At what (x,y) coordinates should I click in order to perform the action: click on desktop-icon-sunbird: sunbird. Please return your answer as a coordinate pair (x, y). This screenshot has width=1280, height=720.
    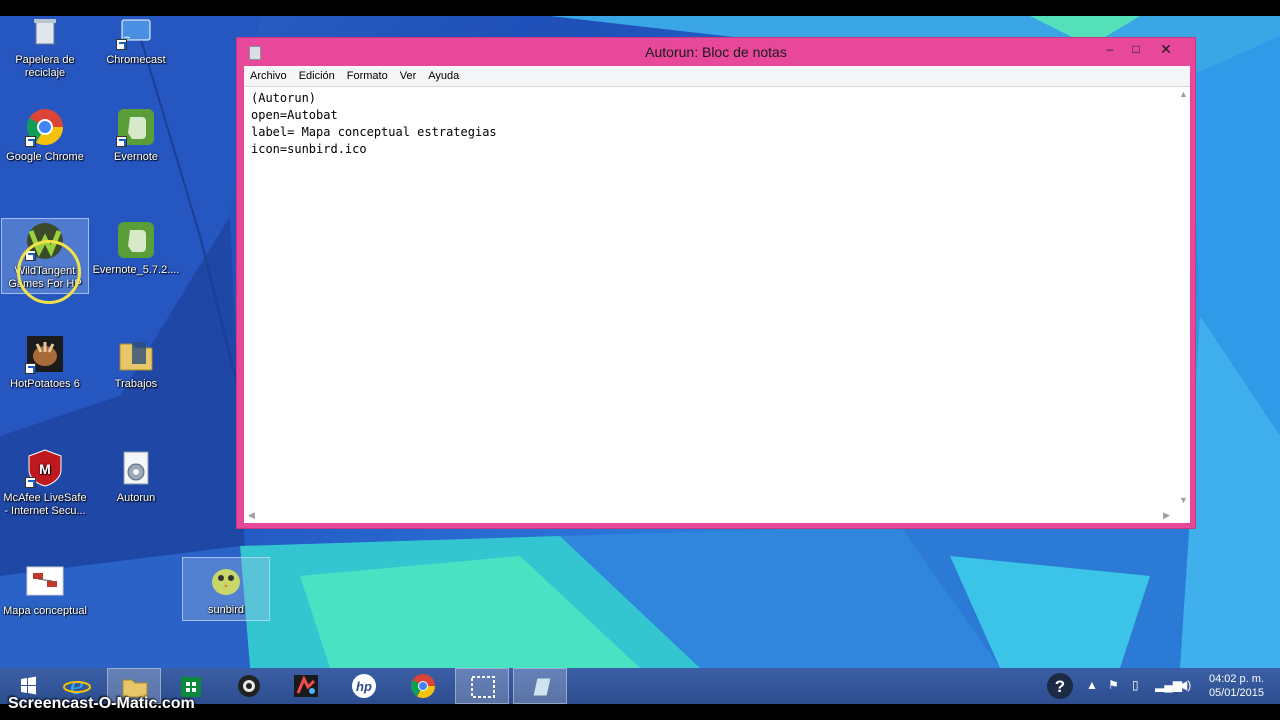
    Looking at the image, I should click on (226, 589).